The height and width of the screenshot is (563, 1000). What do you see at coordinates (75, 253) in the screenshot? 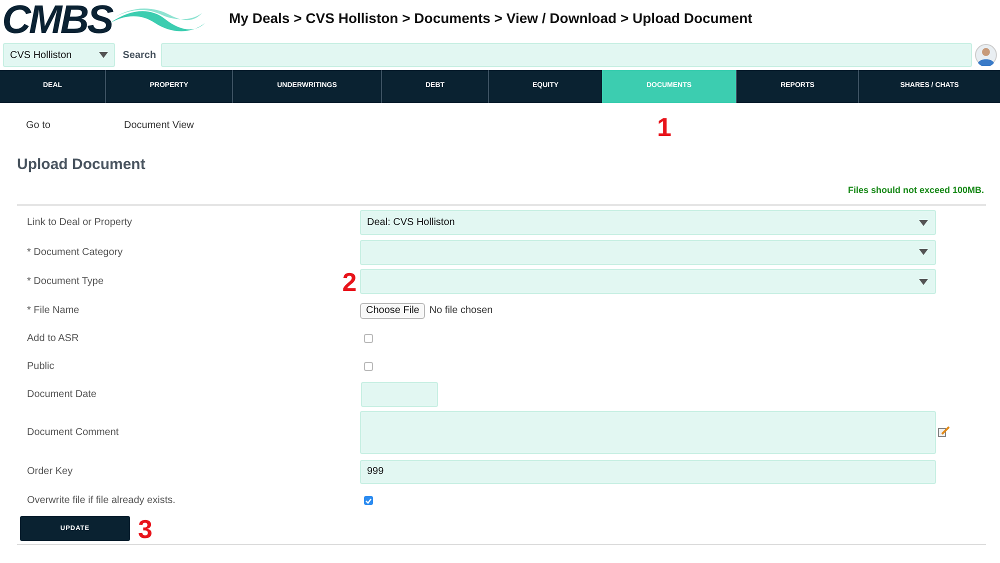
I see `field-label: * Document Category` at bounding box center [75, 253].